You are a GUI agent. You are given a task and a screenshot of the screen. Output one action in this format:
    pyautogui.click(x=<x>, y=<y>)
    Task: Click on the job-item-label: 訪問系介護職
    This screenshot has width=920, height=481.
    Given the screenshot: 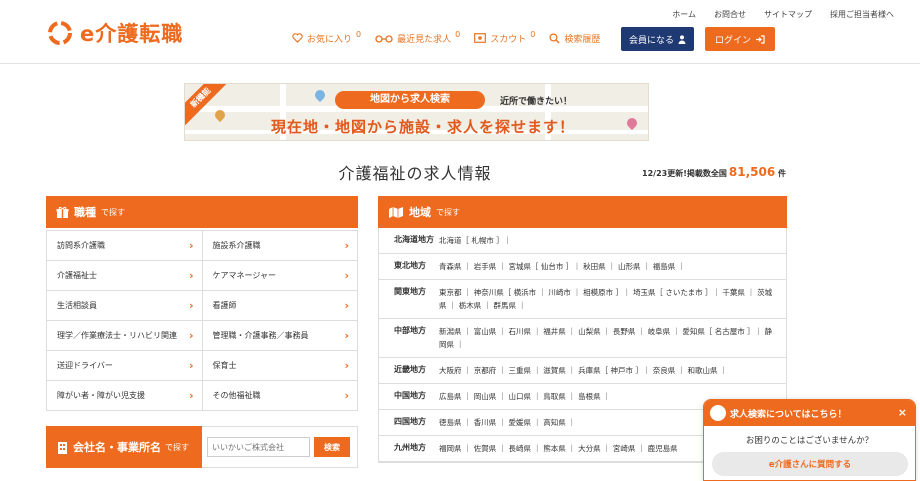 What is the action you would take?
    pyautogui.click(x=81, y=245)
    